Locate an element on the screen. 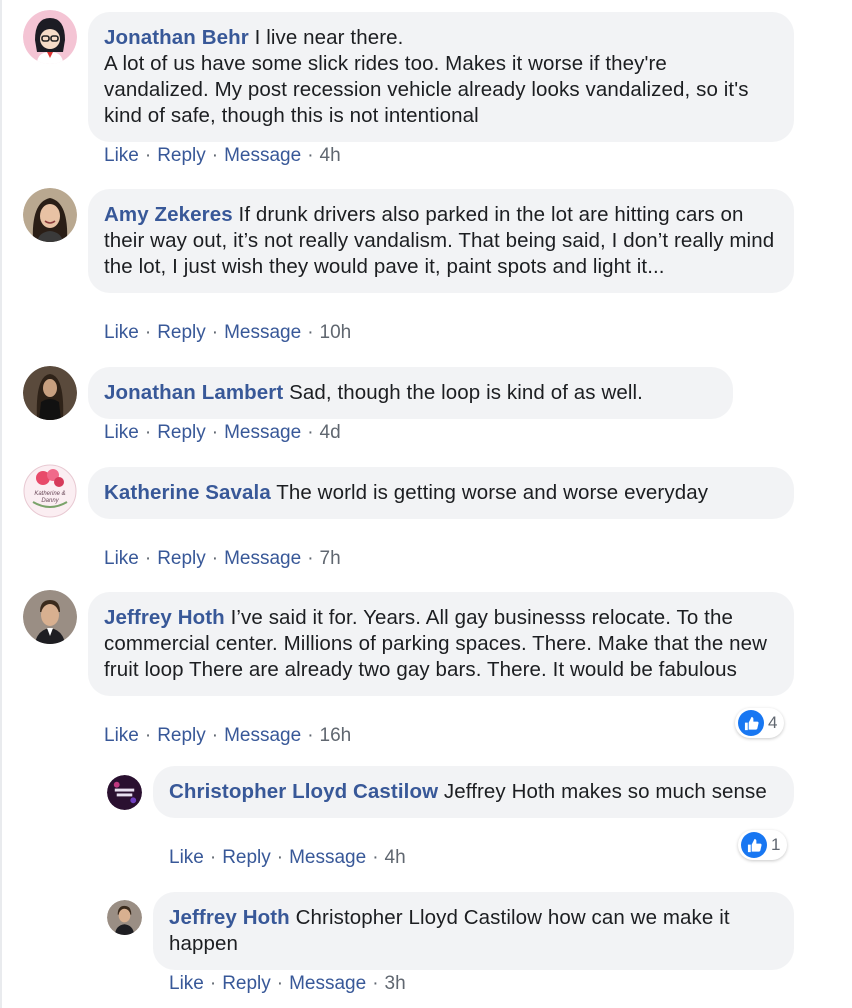 This screenshot has width=852, height=1008. reply-text: Jeffrey Hoth makes so much sense is located at coordinates (605, 791).